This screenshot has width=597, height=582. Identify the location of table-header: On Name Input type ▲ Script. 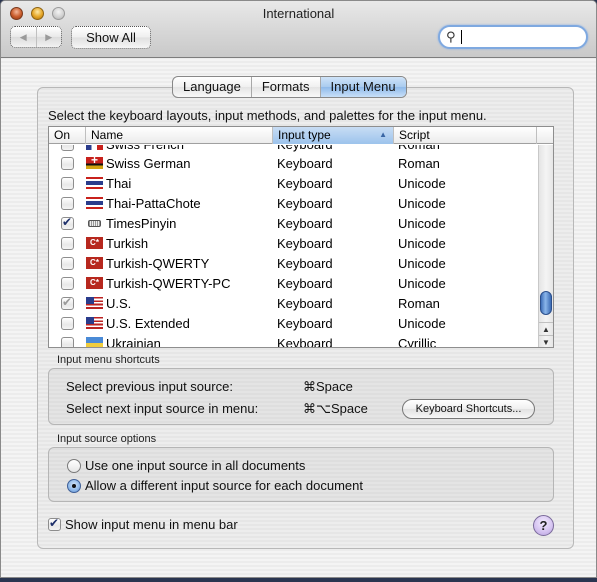
(301, 135).